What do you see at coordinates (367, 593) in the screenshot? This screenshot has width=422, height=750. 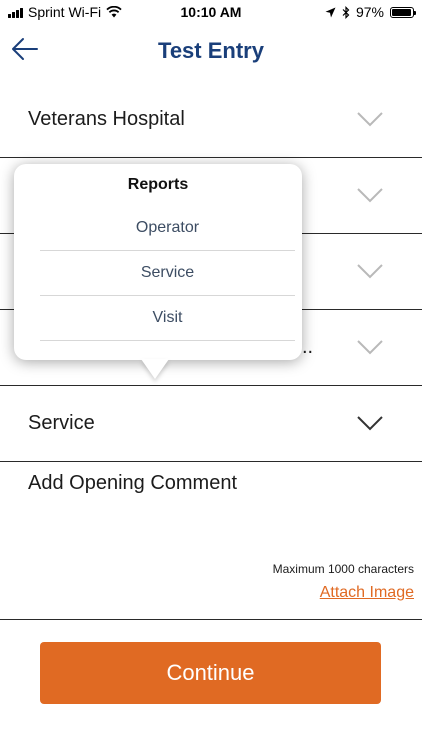 I see `attach-image-link: Attach Image` at bounding box center [367, 593].